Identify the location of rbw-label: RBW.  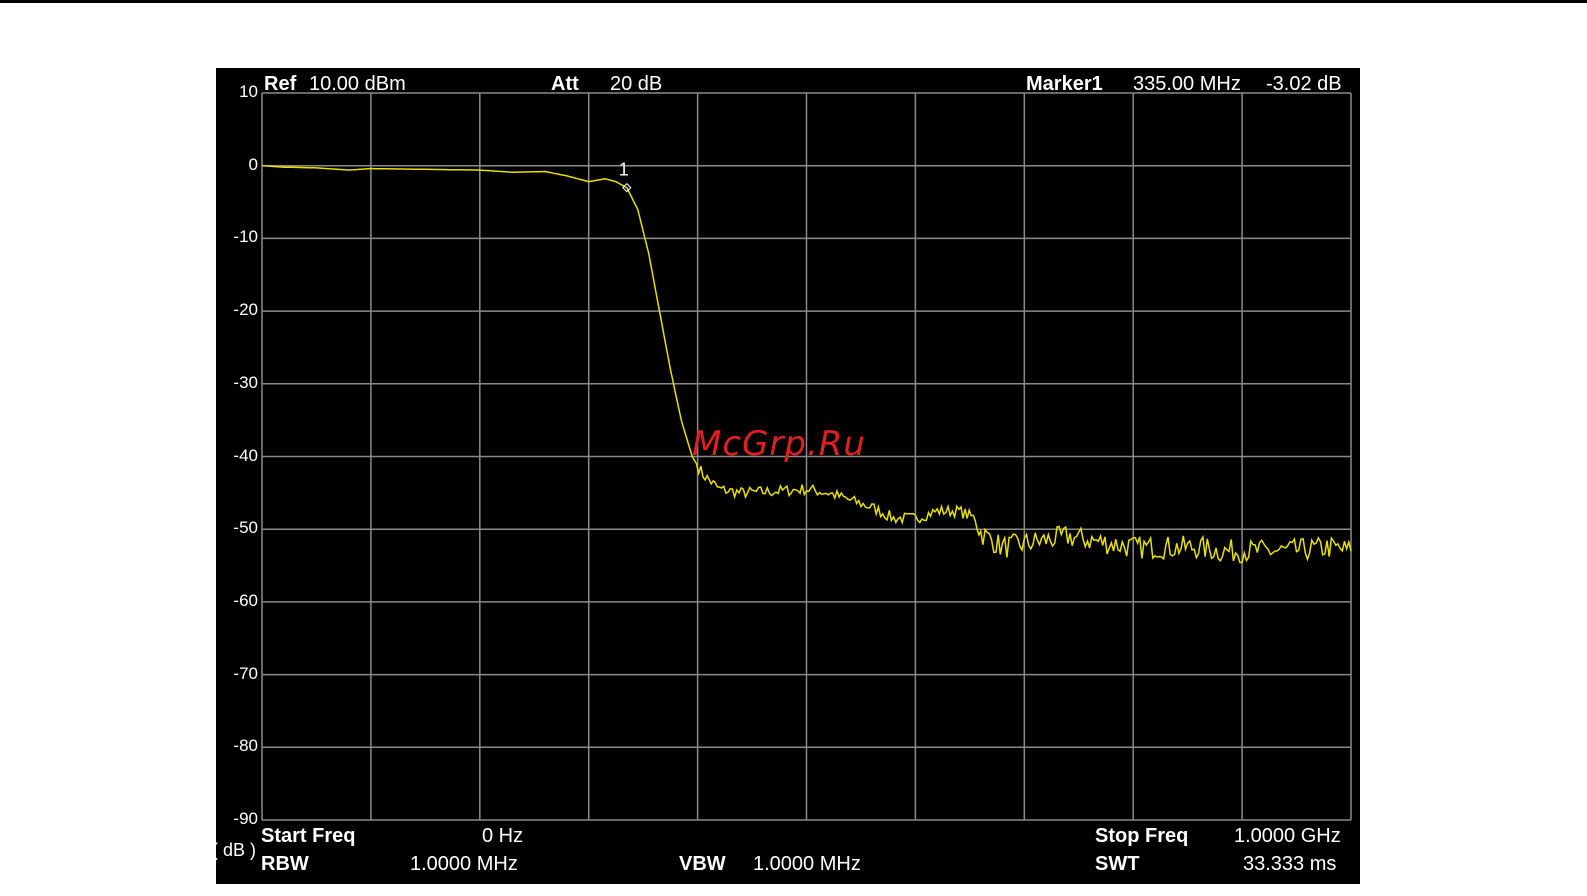
(285, 864).